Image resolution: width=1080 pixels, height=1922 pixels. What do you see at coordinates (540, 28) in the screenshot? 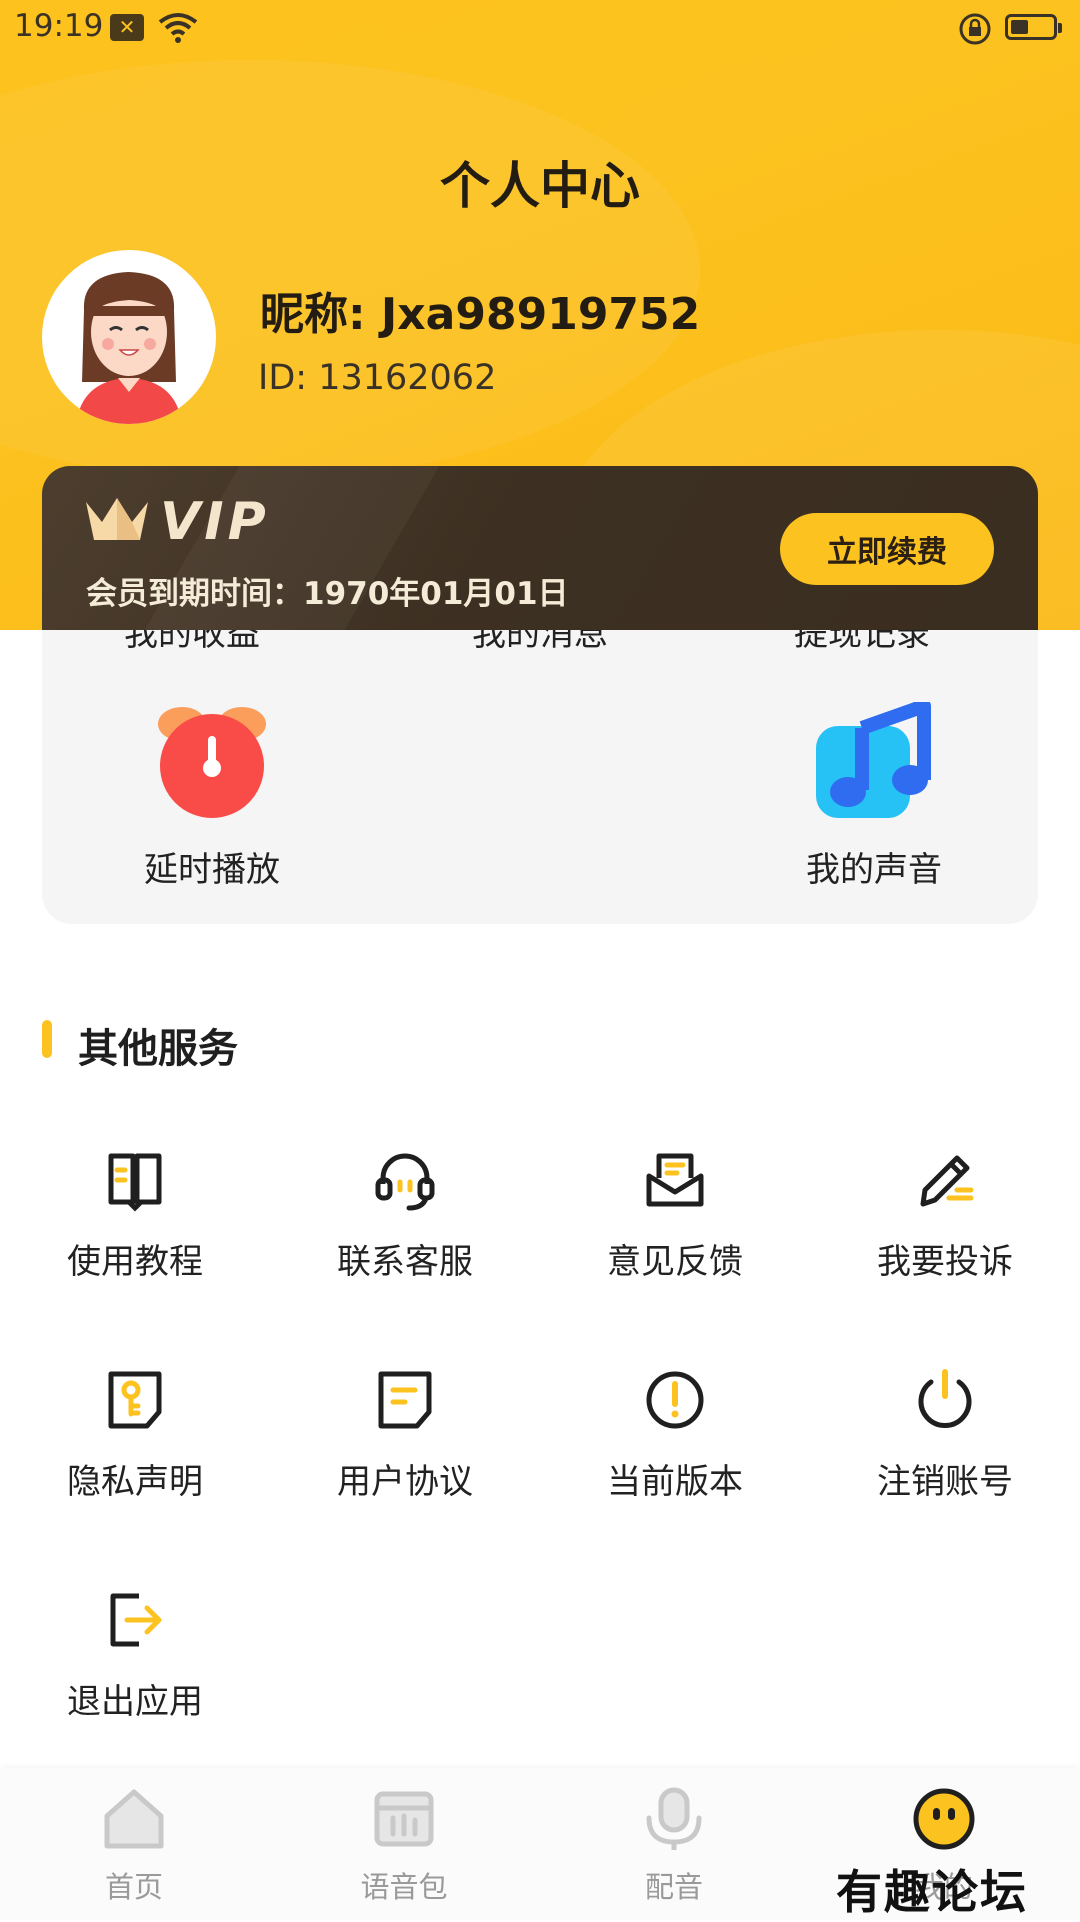
I see `status-bar: 19:19 ✕` at bounding box center [540, 28].